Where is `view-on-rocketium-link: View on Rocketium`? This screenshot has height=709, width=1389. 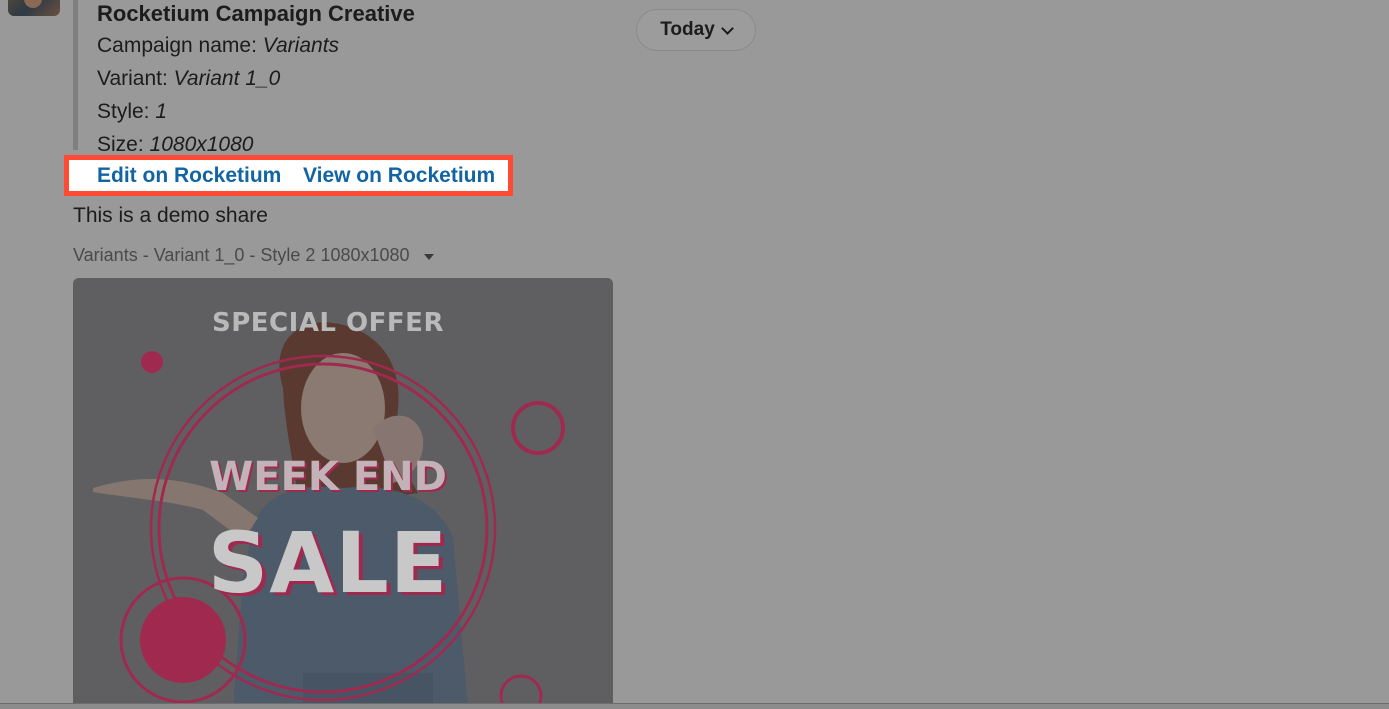
view-on-rocketium-link: View on Rocketium is located at coordinates (399, 176).